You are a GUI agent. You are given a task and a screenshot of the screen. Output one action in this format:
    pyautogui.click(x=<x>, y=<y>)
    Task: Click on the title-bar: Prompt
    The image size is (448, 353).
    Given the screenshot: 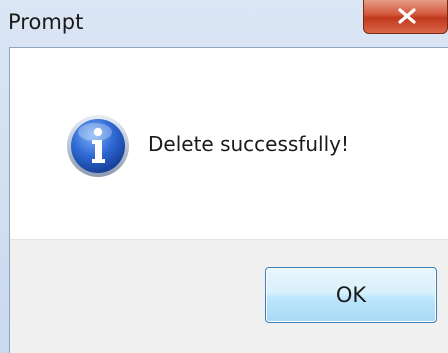 What is the action you would take?
    pyautogui.click(x=224, y=23)
    